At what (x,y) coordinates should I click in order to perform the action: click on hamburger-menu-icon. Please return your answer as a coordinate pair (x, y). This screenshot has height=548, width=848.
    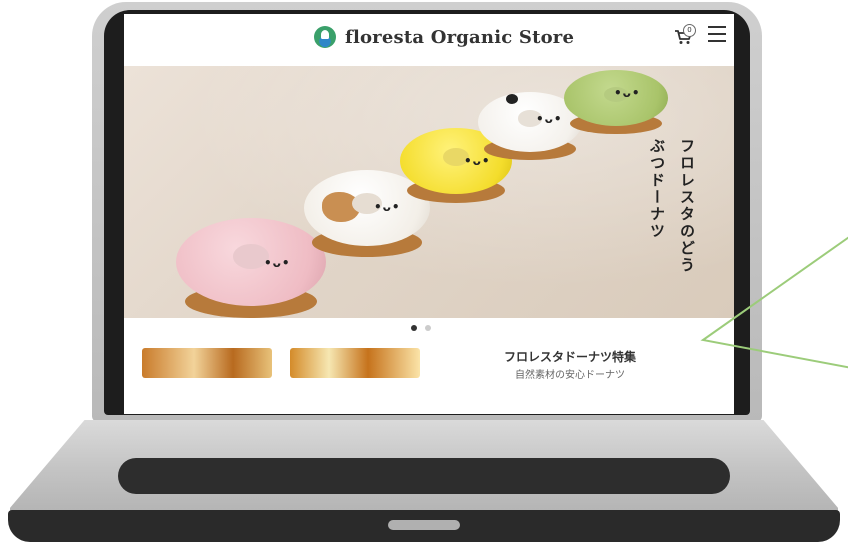
    Looking at the image, I should click on (717, 34).